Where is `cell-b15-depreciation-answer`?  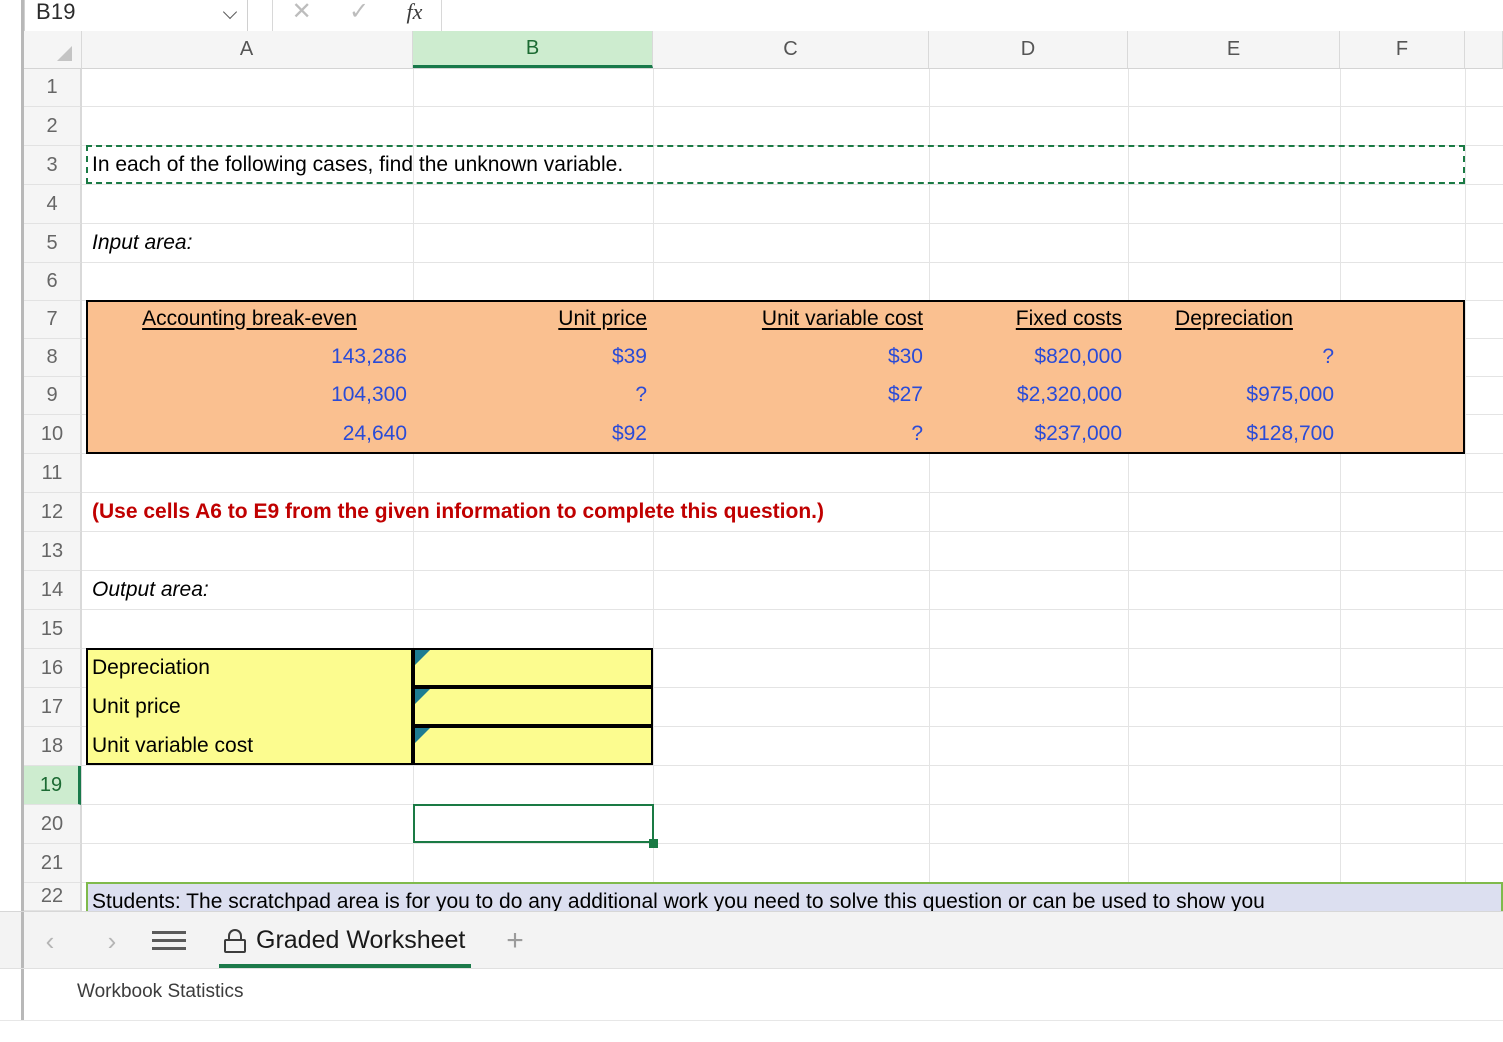 cell-b15-depreciation-answer is located at coordinates (533, 667).